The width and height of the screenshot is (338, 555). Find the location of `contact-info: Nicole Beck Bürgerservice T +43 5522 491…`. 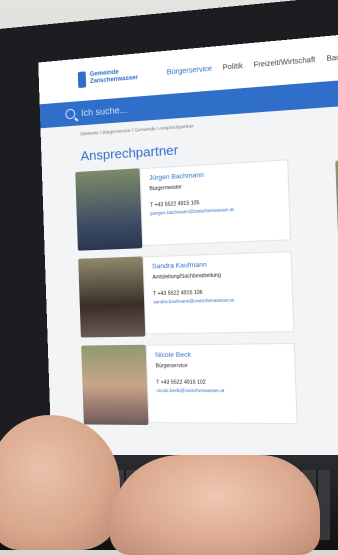

contact-info: Nicole Beck Bürgerservice T +43 5522 491… is located at coordinates (221, 383).